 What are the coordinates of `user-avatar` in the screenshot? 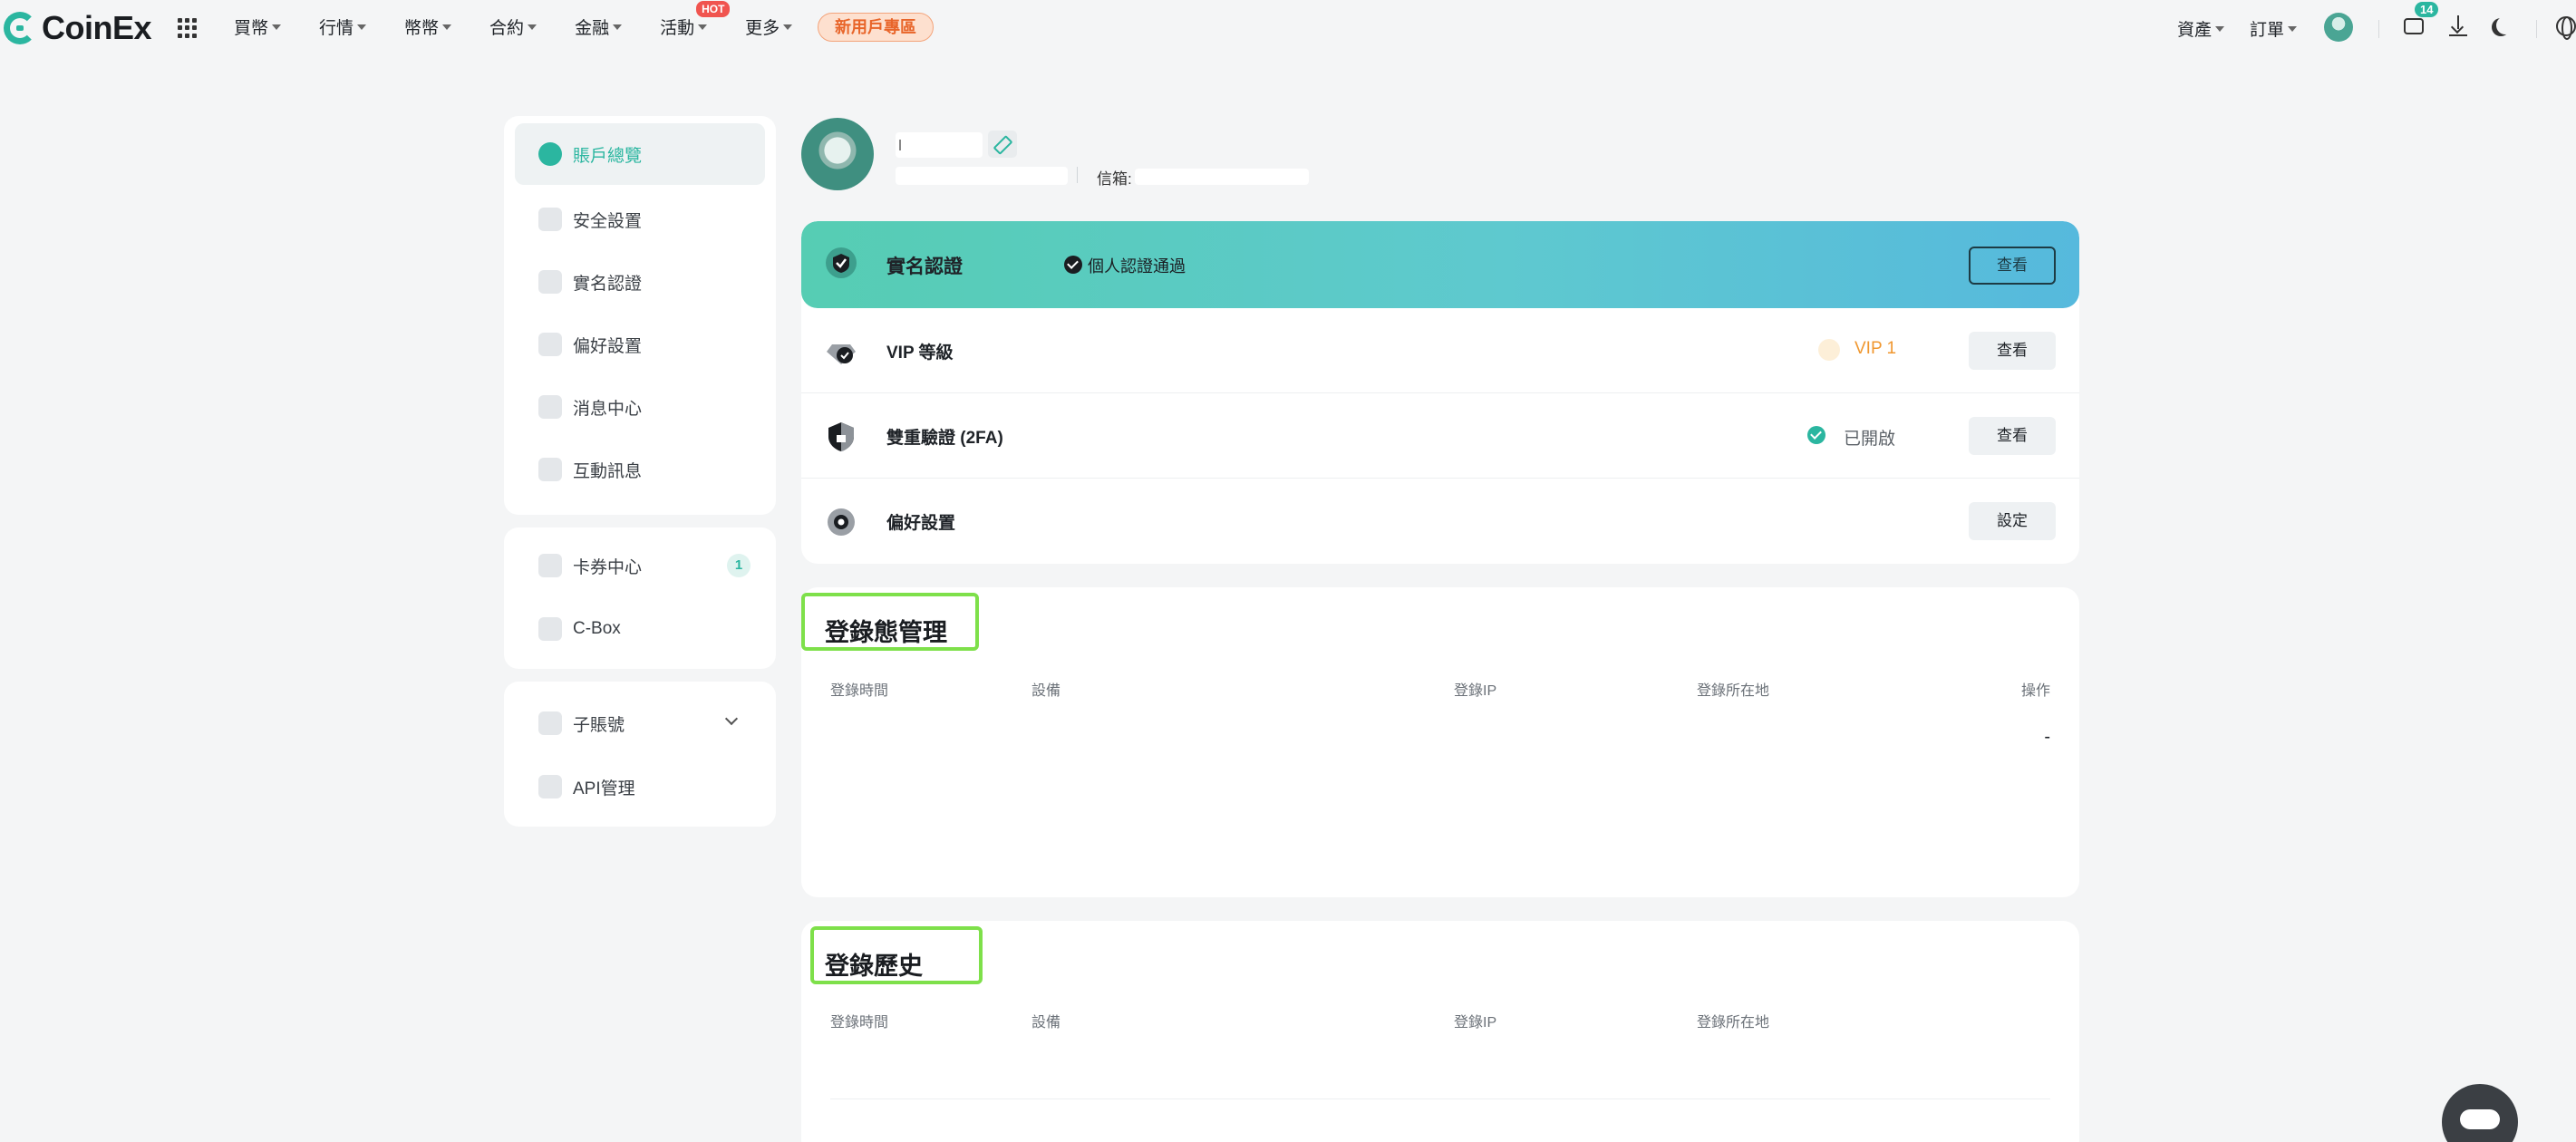 It's located at (2338, 27).